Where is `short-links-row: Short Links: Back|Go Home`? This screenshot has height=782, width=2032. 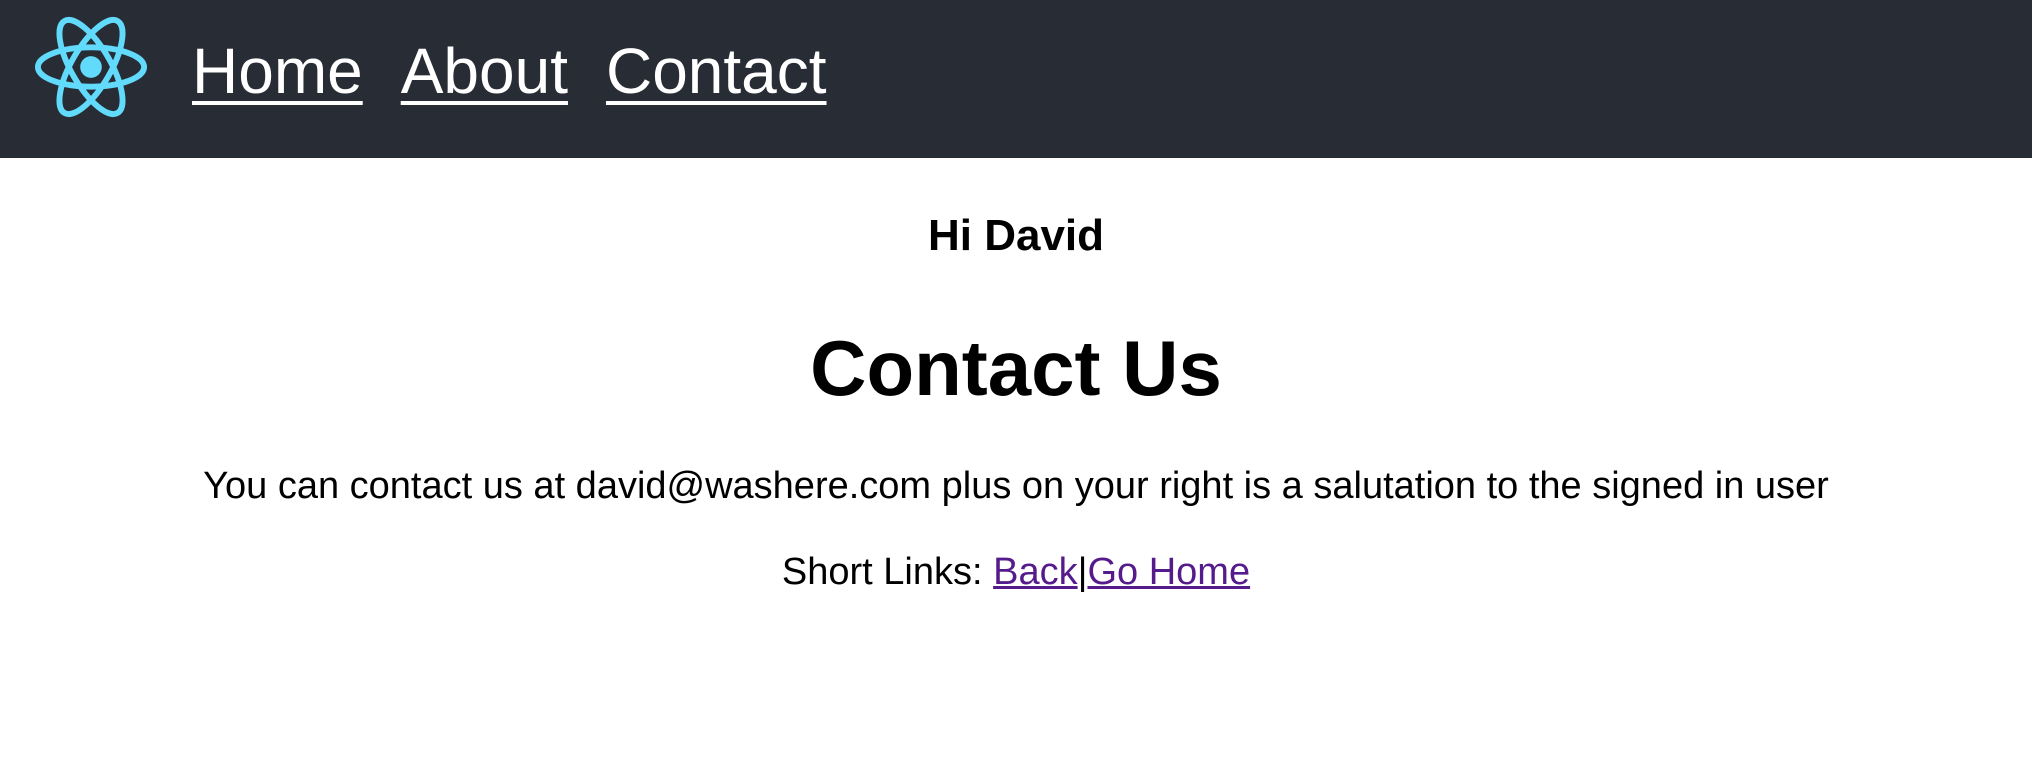 short-links-row: Short Links: Back|Go Home is located at coordinates (1016, 572).